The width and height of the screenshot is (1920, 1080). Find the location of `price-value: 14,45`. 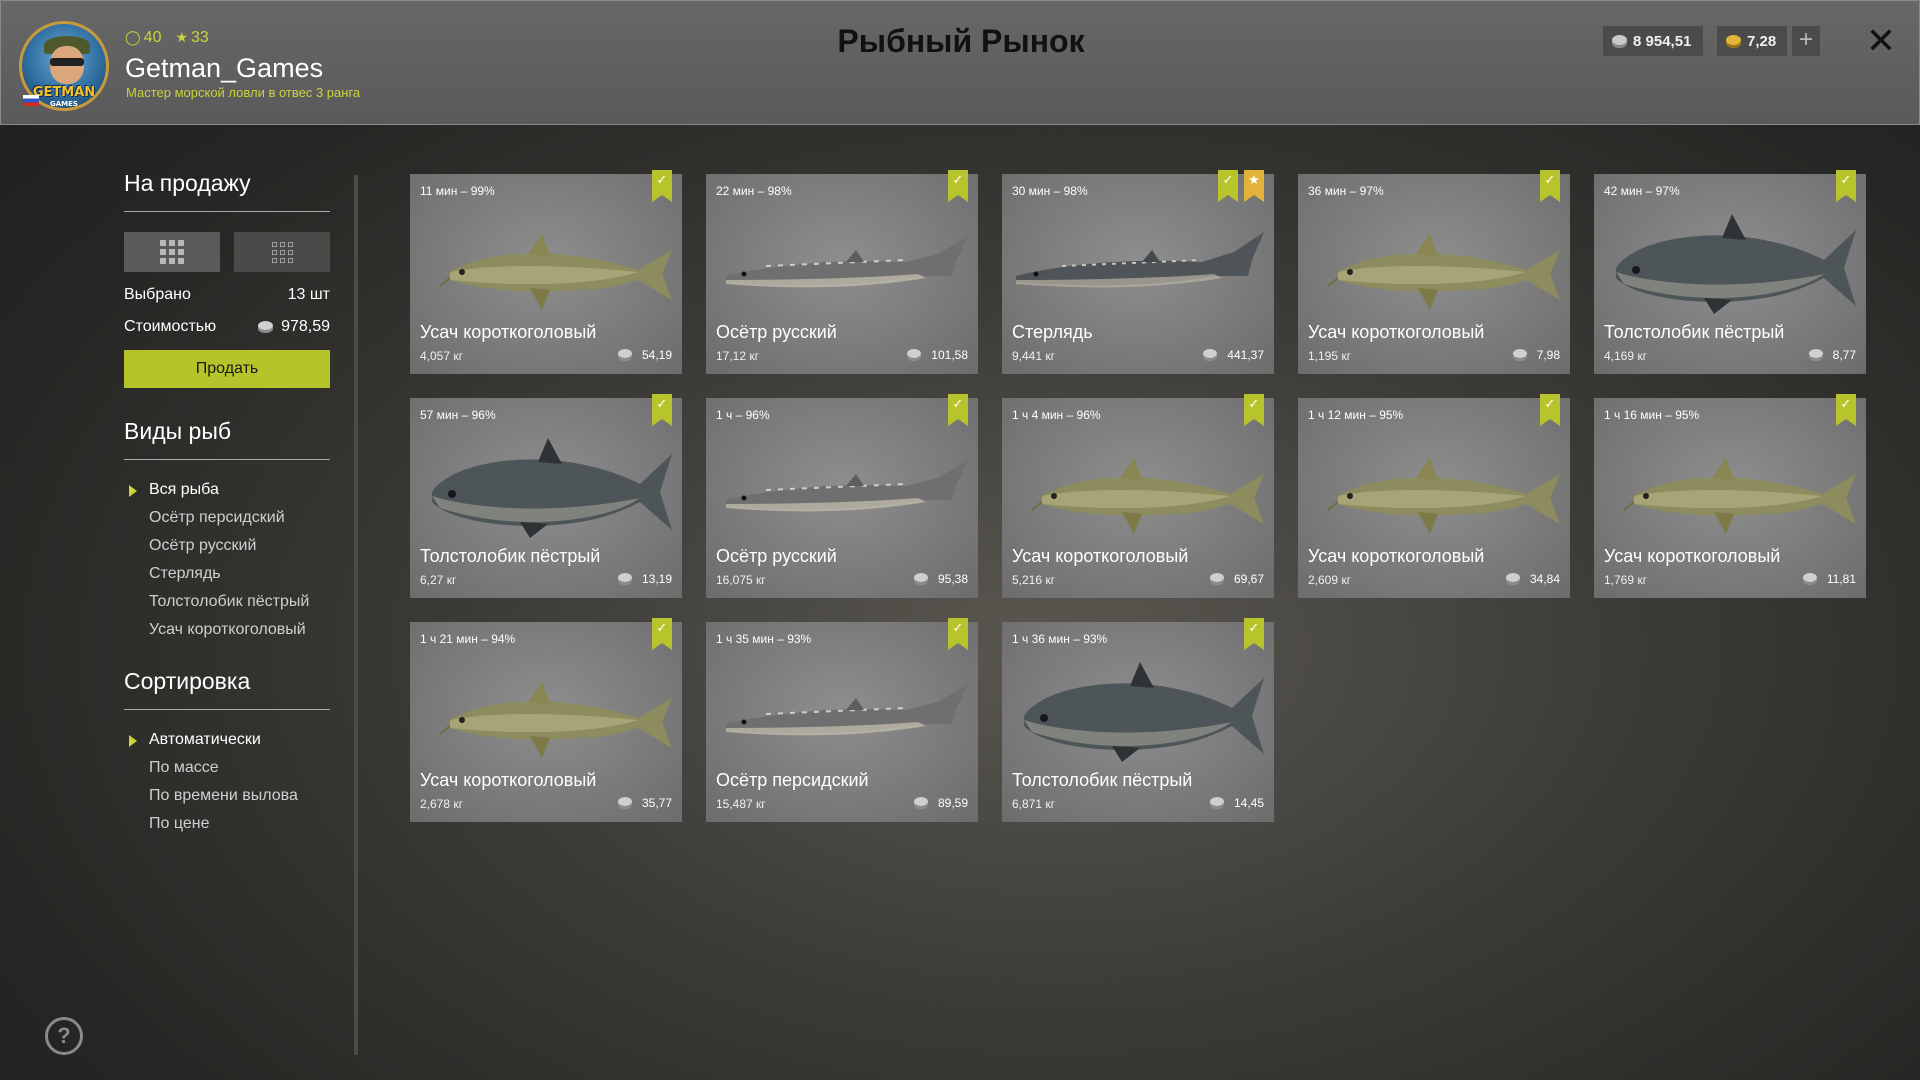

price-value: 14,45 is located at coordinates (1248, 803).